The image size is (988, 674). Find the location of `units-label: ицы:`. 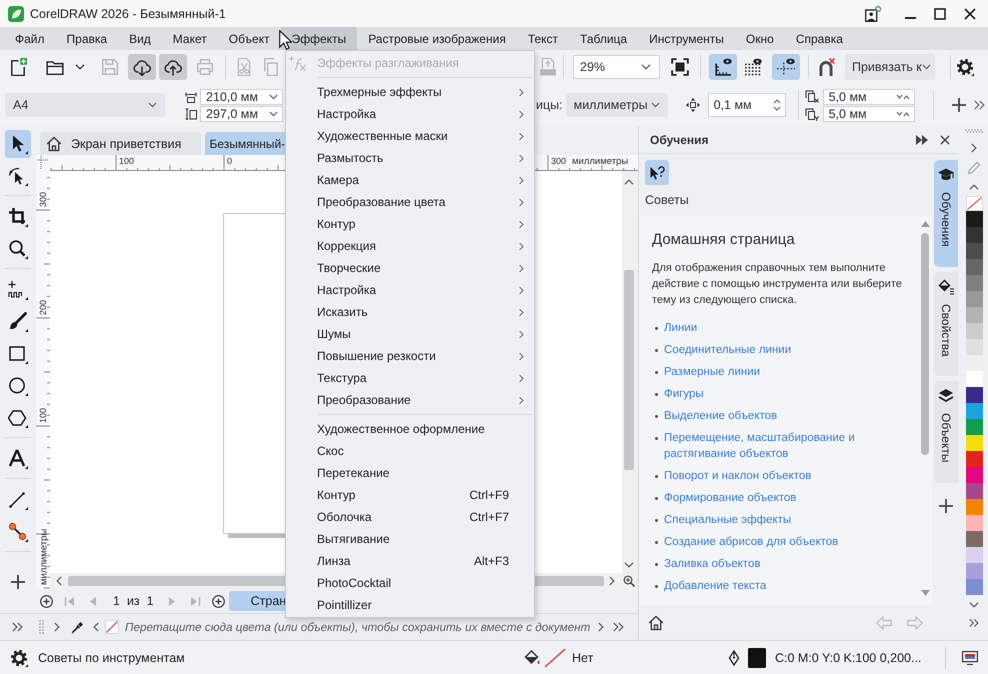

units-label: ицы: is located at coordinates (549, 105).